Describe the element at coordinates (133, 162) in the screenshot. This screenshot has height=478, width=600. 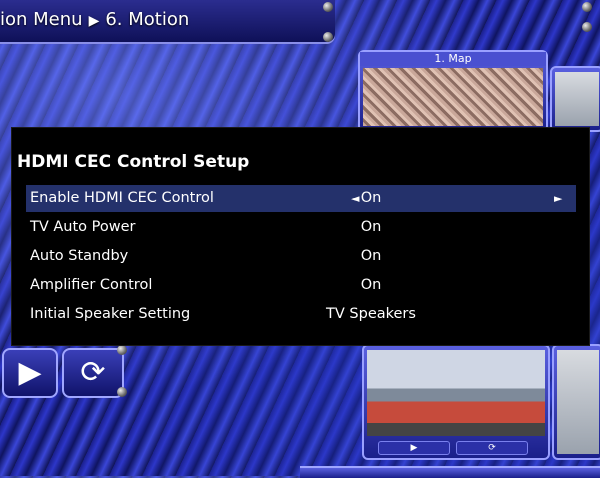
I see `dialog-title: HDMI CEC Control Setup` at that location.